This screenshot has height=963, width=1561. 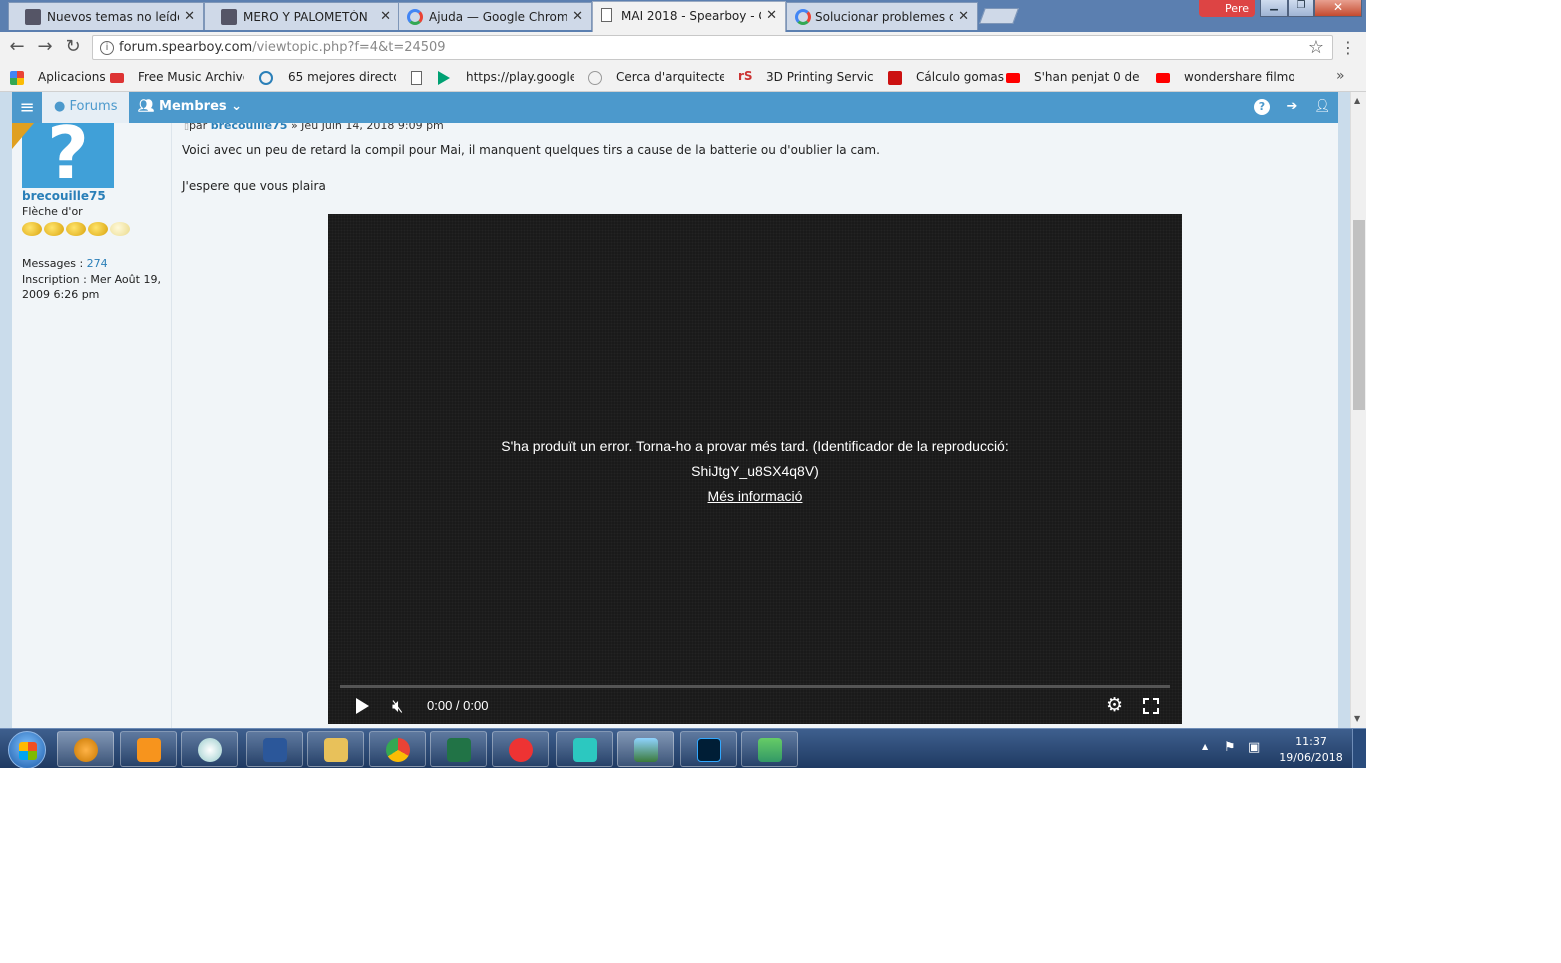 I want to click on profile-username: brecouille75, so click(x=64, y=196).